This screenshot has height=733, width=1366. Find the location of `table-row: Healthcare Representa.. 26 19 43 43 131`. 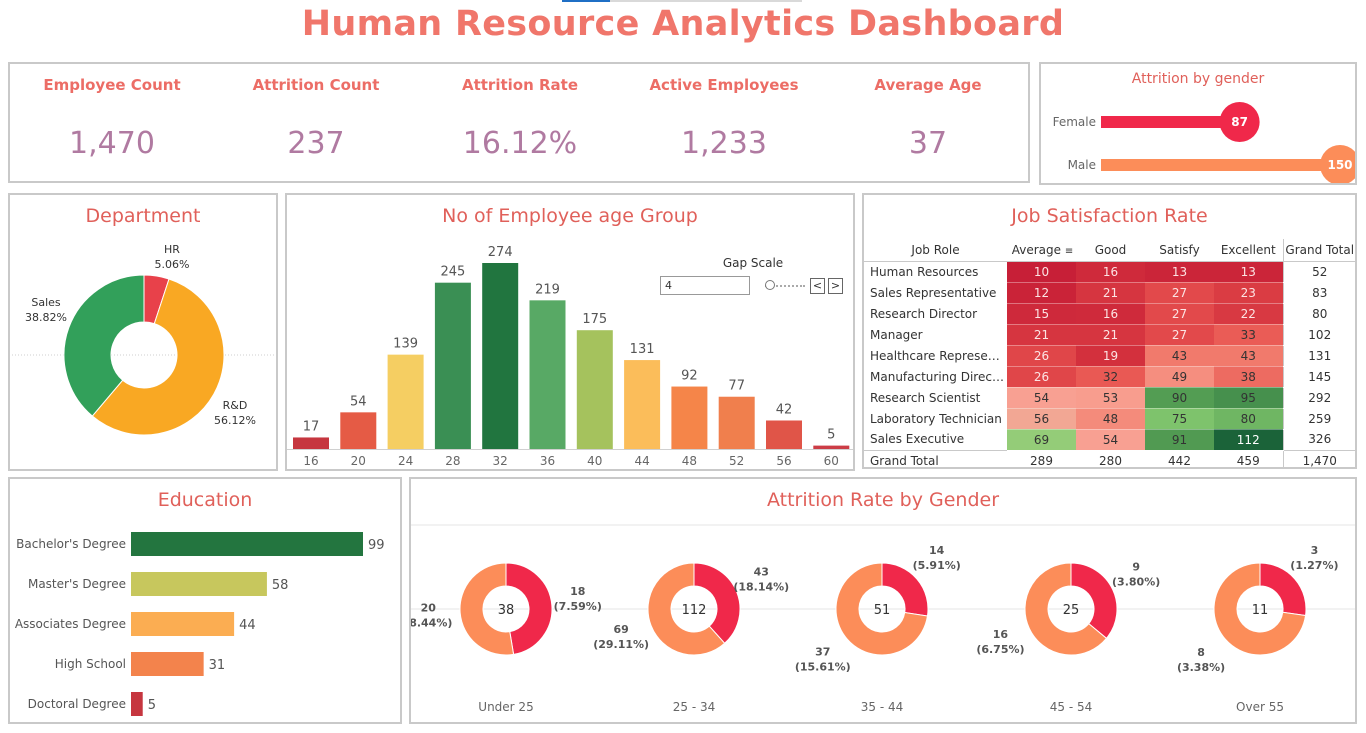

table-row: Healthcare Representa.. 26 19 43 43 131 is located at coordinates (1109, 356).